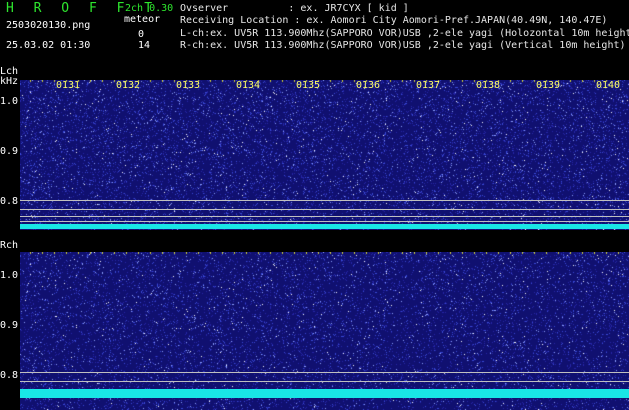 The image size is (629, 410). Describe the element at coordinates (294, 8) in the screenshot. I see `observer-info: Ovserver : ex. JR7CYX [ kid ]` at that location.